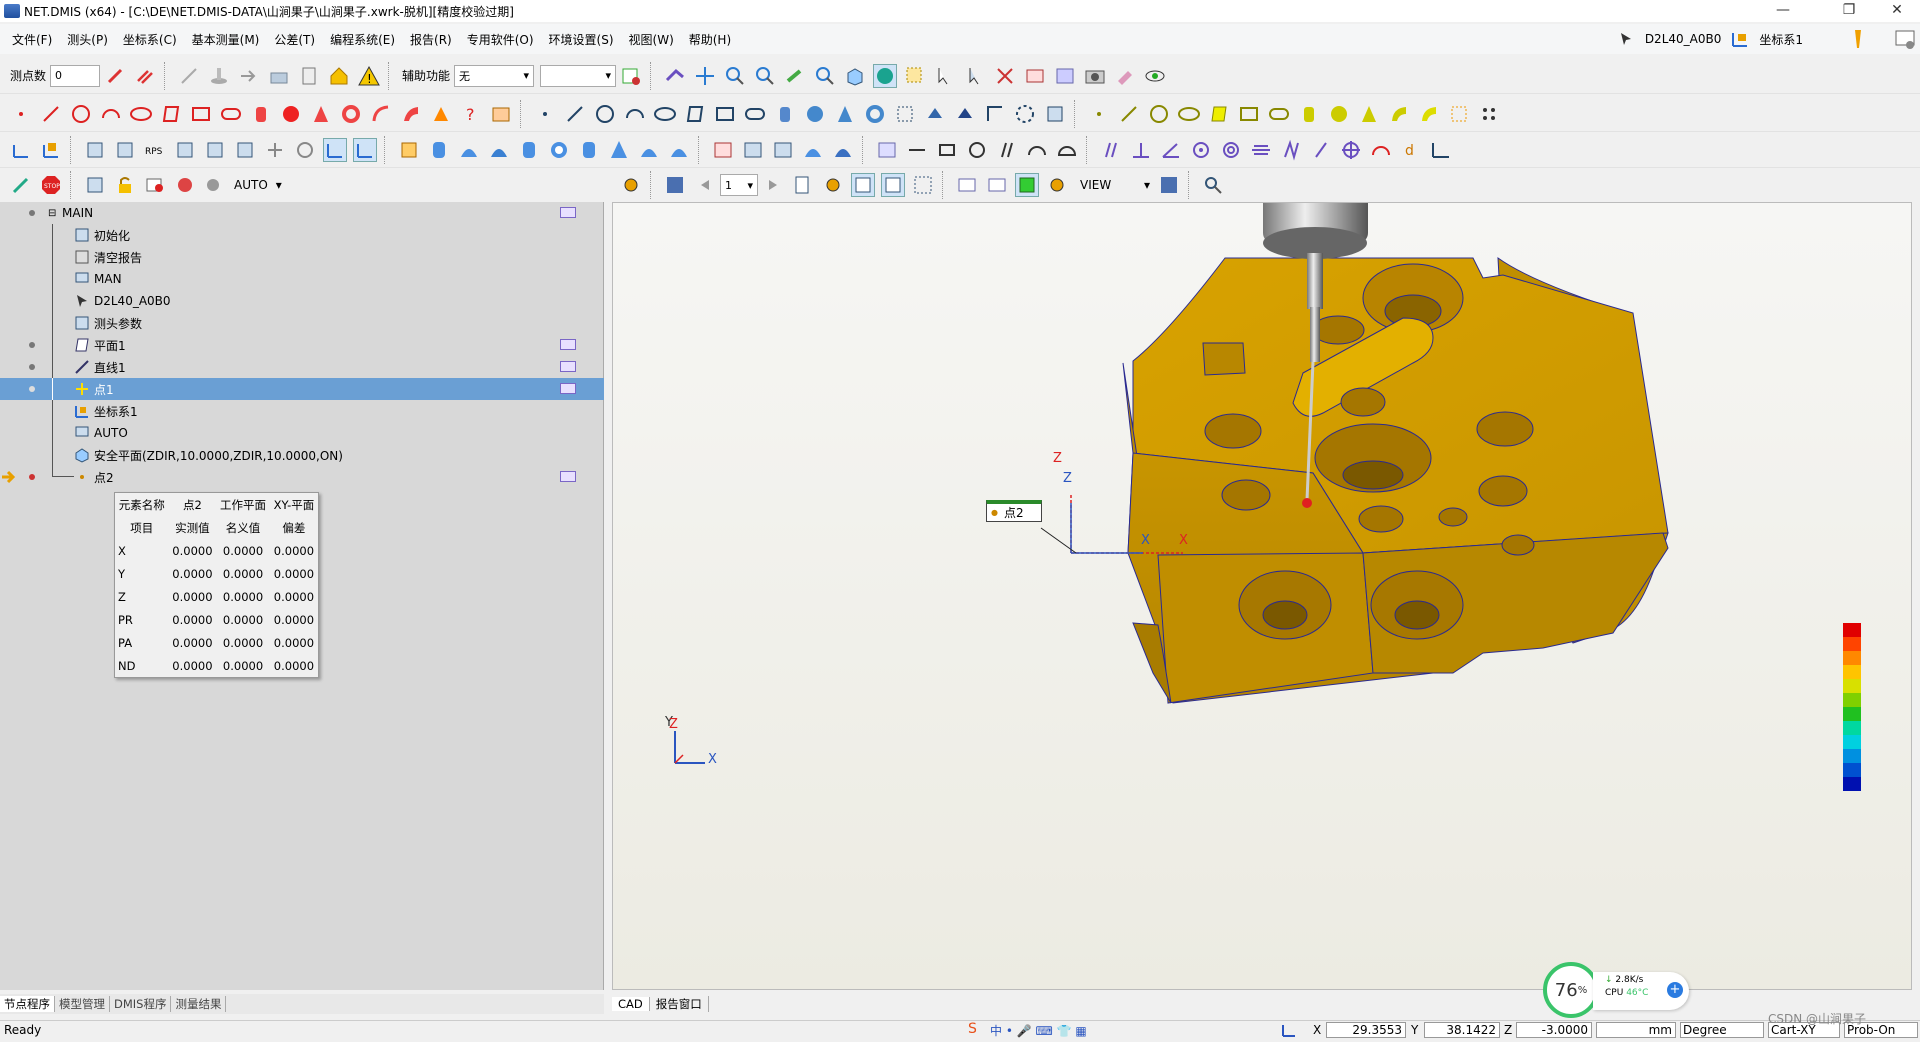 Image resolution: width=1920 pixels, height=1042 pixels. I want to click on restore-button: ❐, so click(1849, 11).